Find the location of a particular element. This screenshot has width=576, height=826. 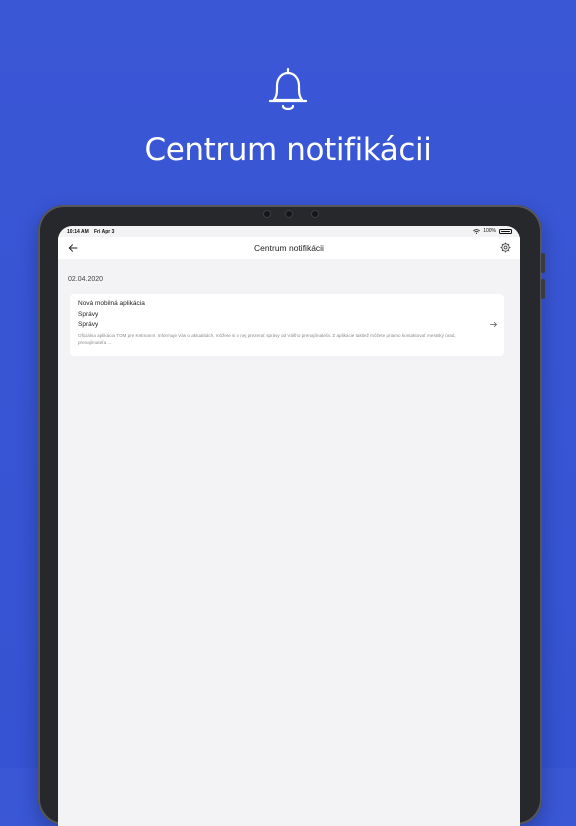

status-bar: 10:14 AM Fri Apr 3 100% is located at coordinates (289, 231).